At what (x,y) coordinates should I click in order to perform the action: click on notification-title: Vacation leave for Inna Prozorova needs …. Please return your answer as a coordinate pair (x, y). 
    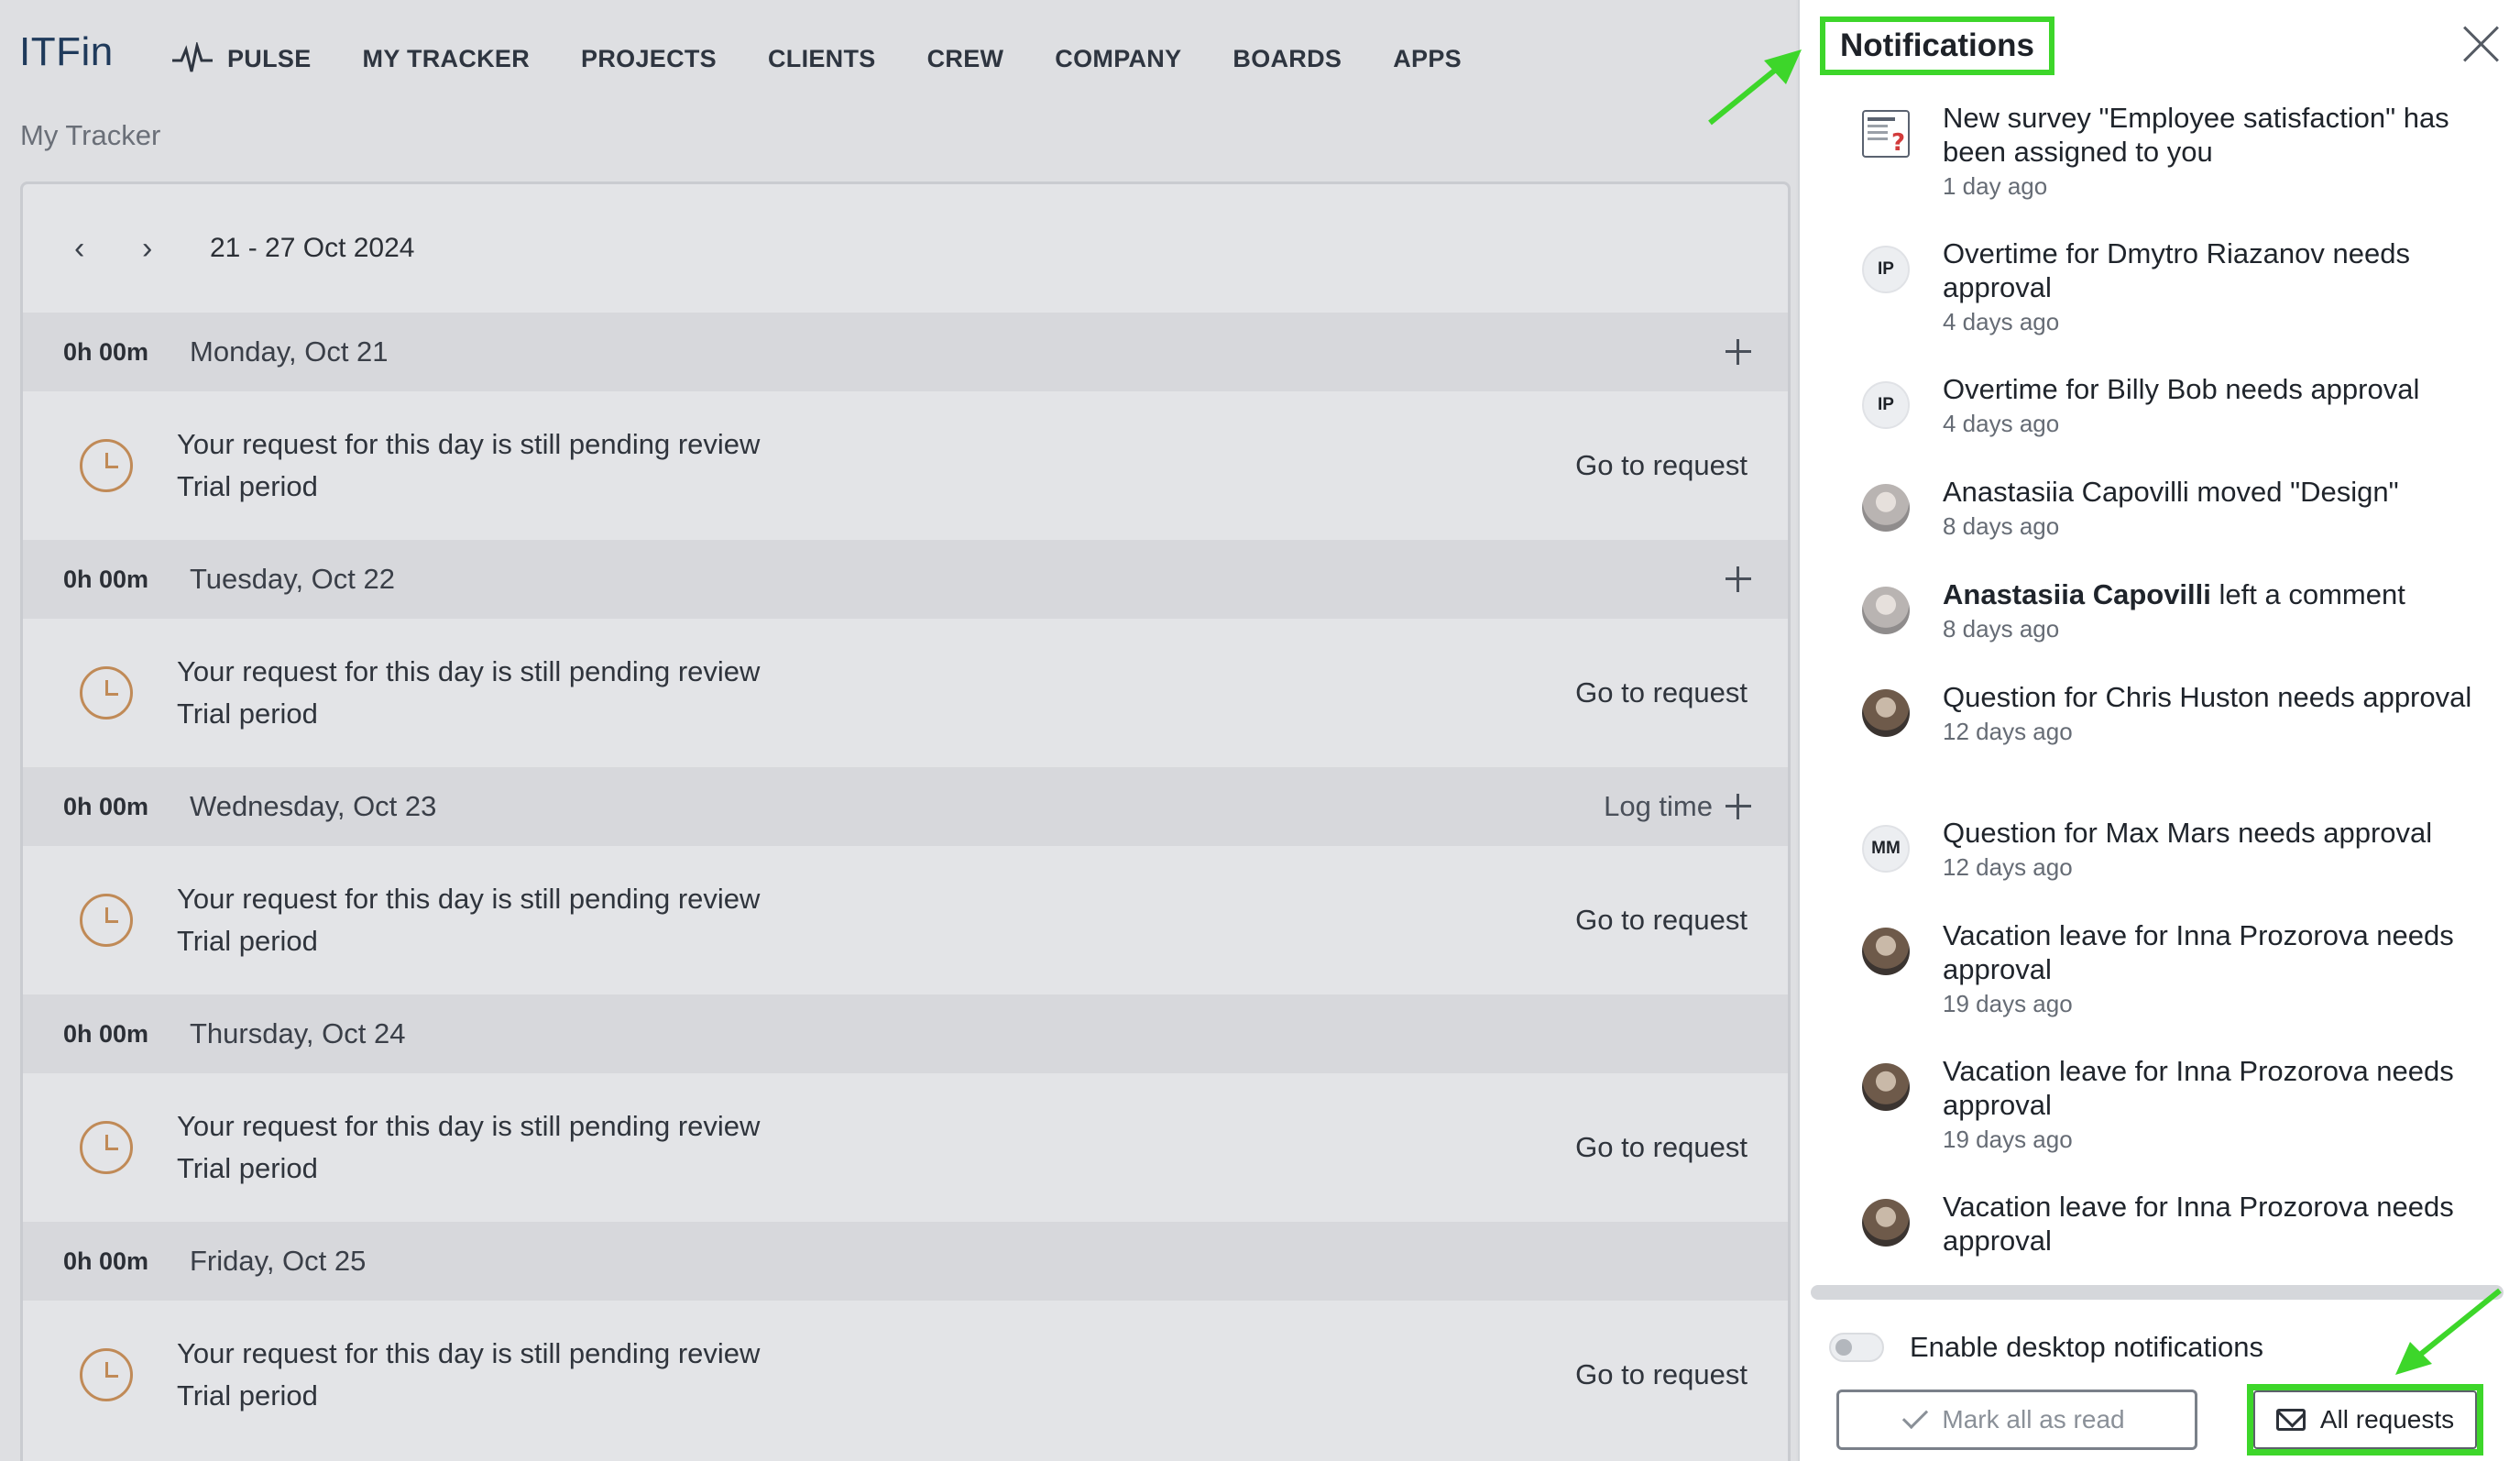
    Looking at the image, I should click on (2198, 1088).